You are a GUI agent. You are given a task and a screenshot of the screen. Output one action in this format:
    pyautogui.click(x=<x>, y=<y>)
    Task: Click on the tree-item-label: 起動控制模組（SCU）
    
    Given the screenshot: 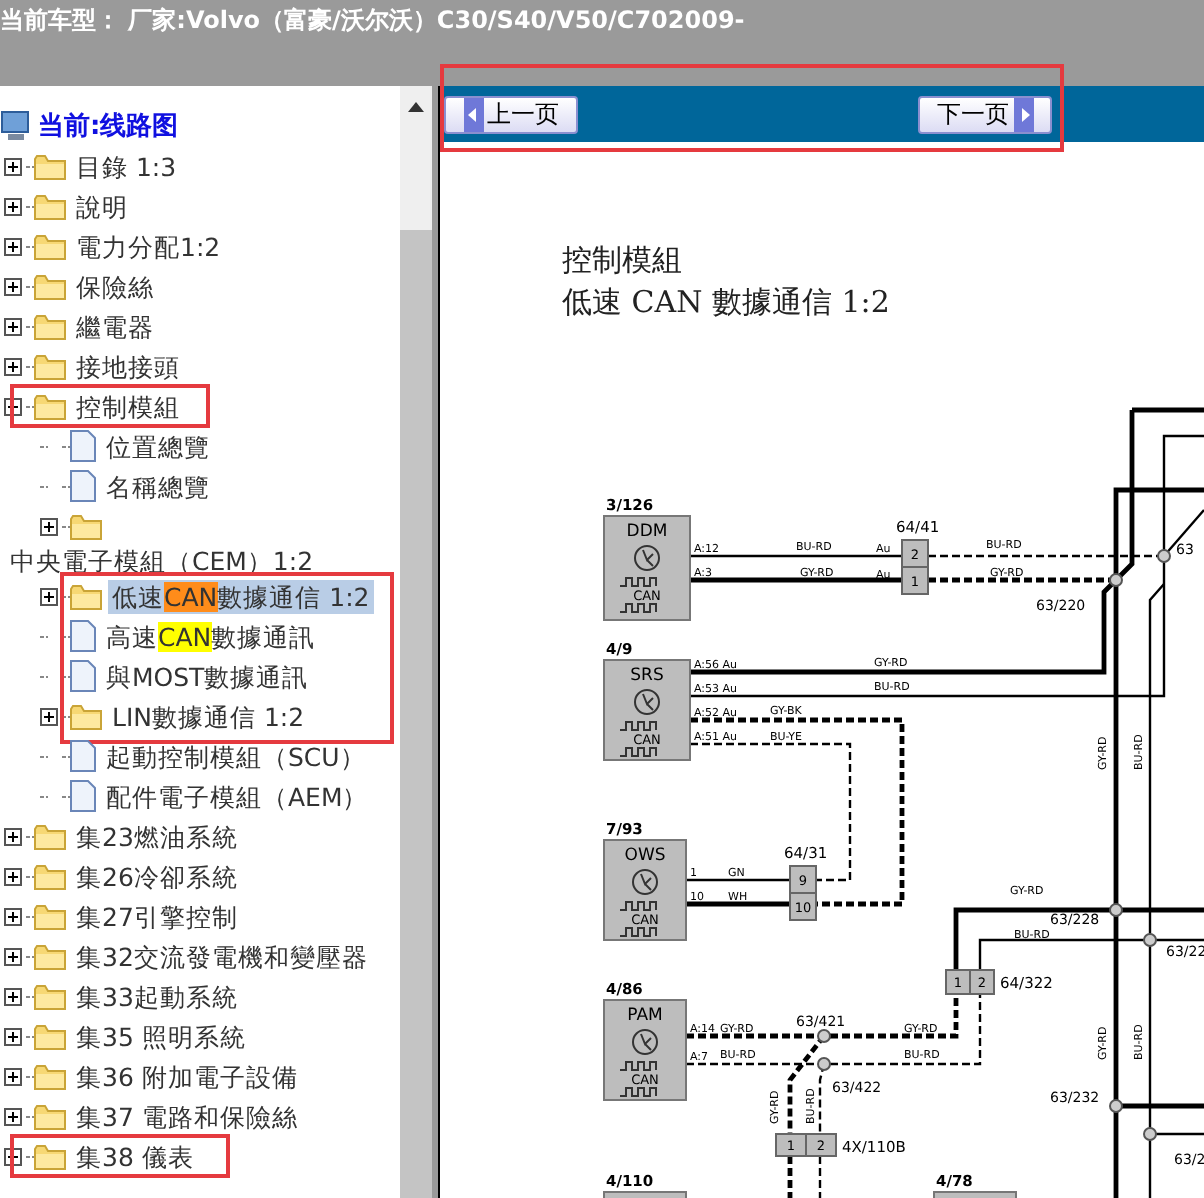 What is the action you would take?
    pyautogui.click(x=236, y=756)
    